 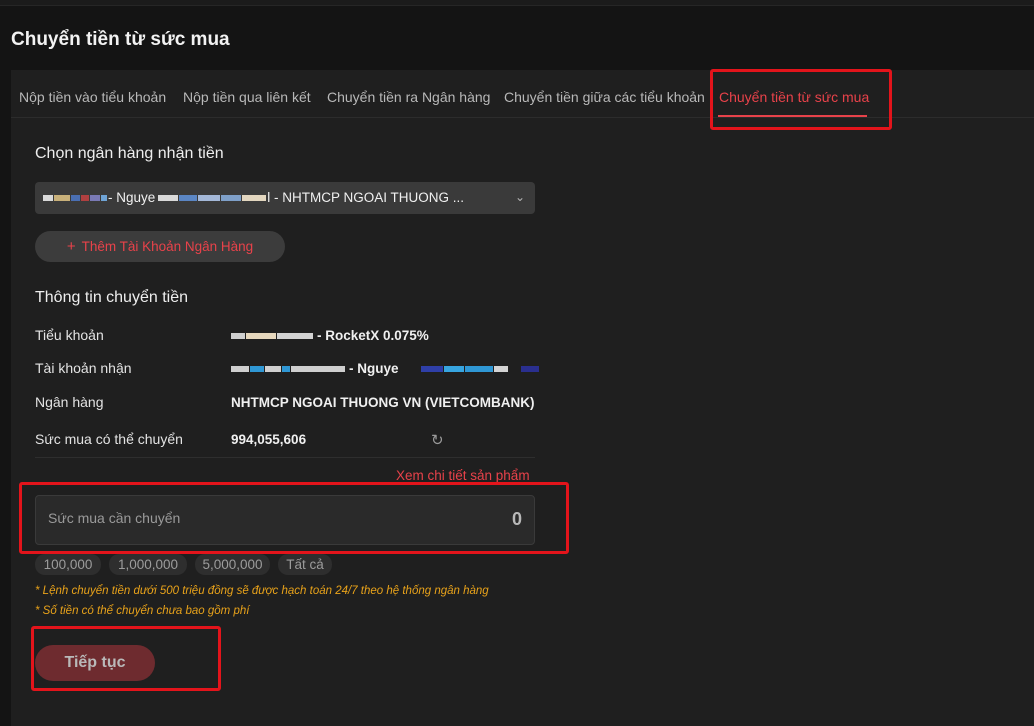 What do you see at coordinates (604, 97) in the screenshot?
I see `tab-transfer-between-subaccounts: Chuyển tiền giữa các tiểu khoản` at bounding box center [604, 97].